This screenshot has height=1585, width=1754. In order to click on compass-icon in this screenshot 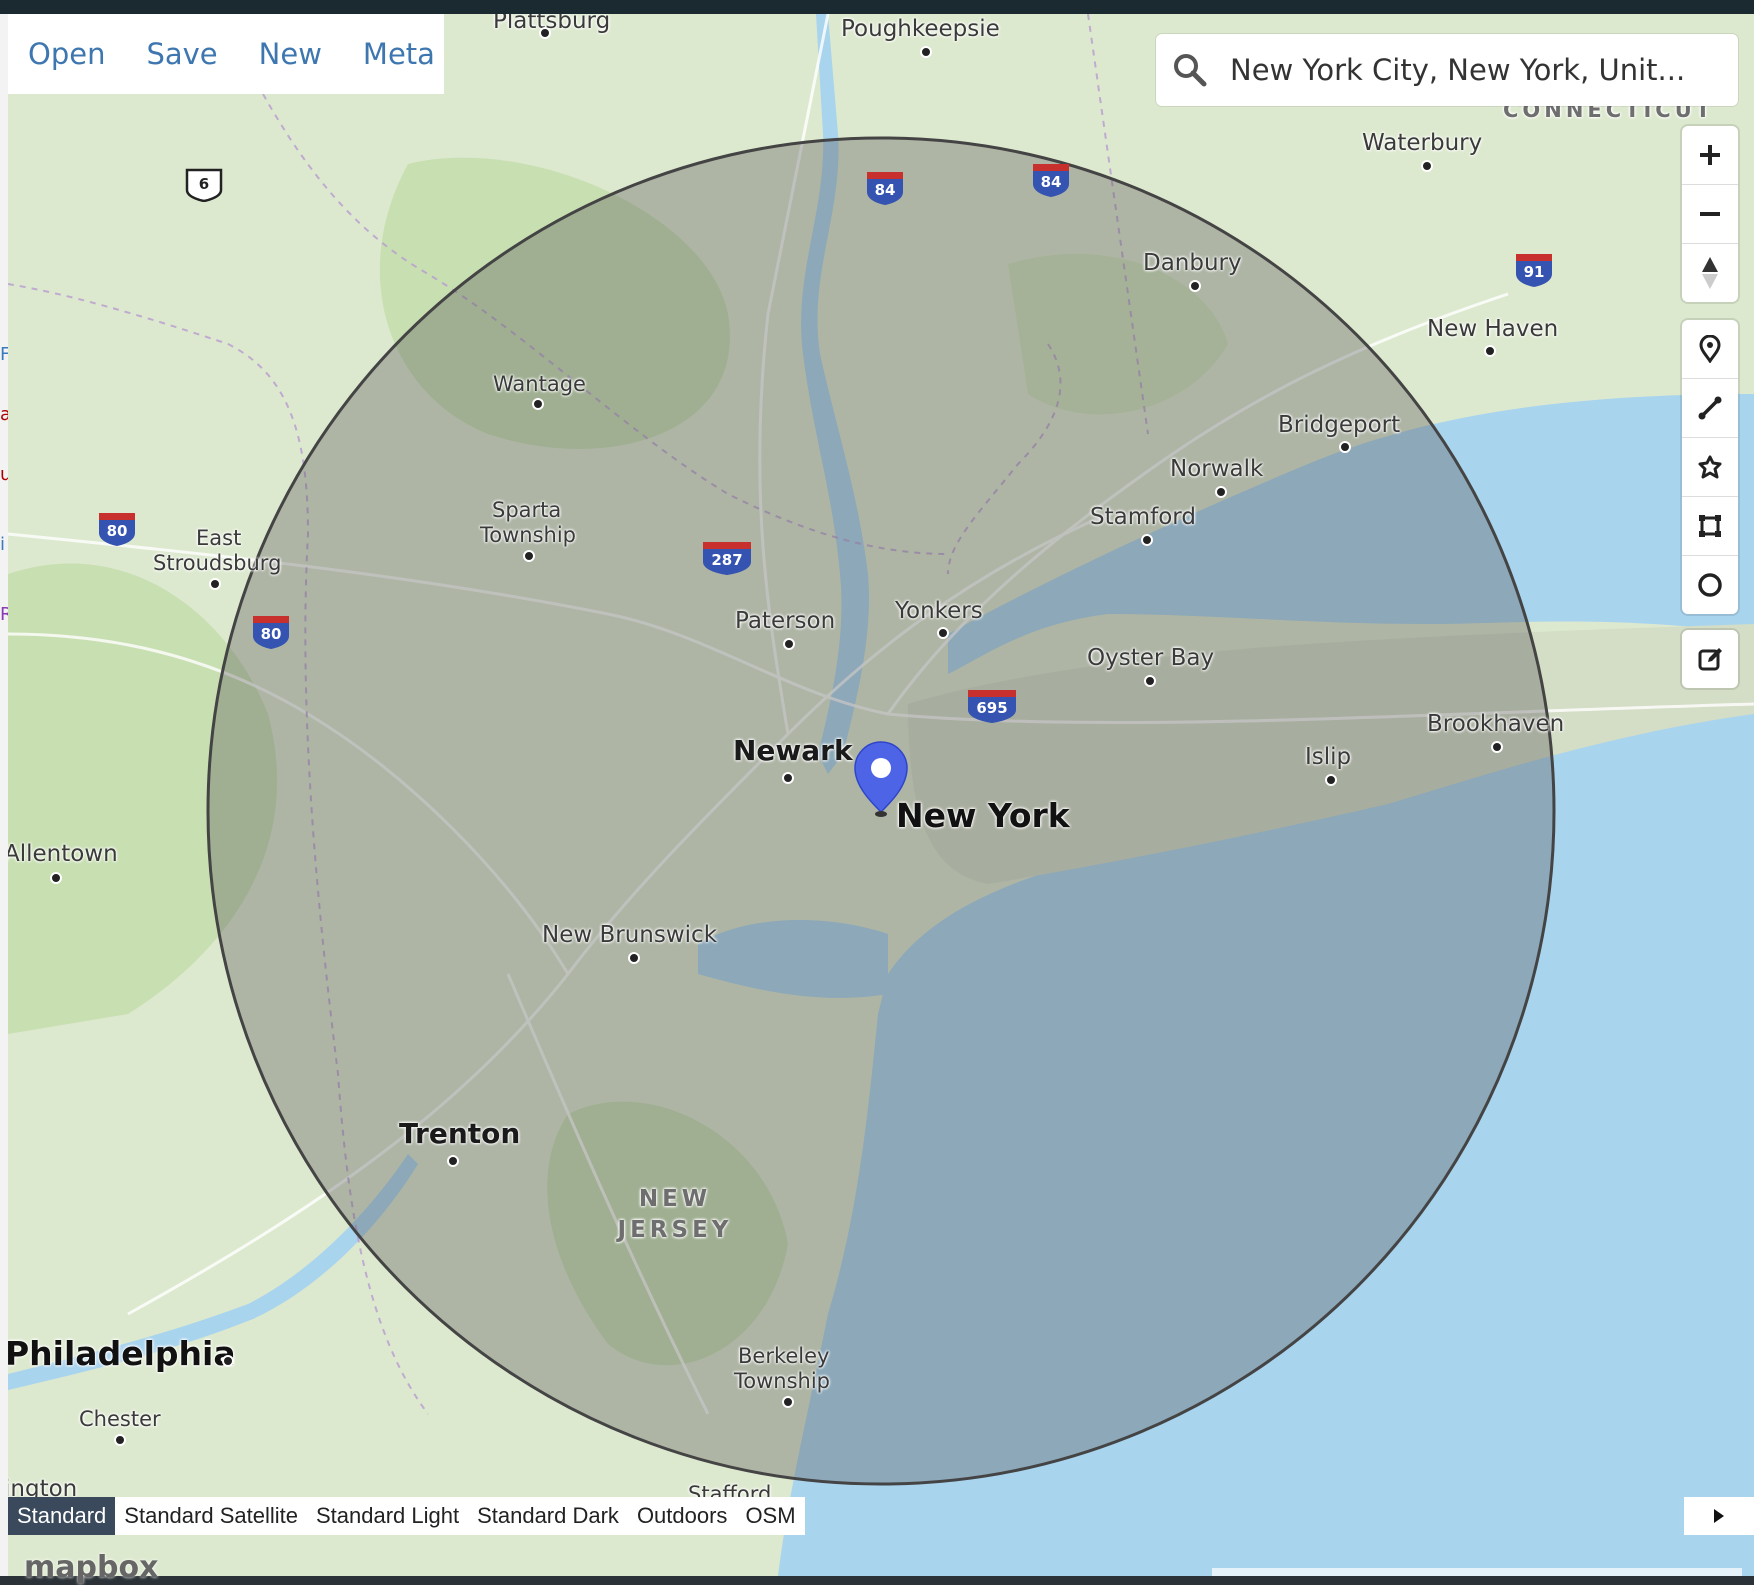, I will do `click(1710, 273)`.